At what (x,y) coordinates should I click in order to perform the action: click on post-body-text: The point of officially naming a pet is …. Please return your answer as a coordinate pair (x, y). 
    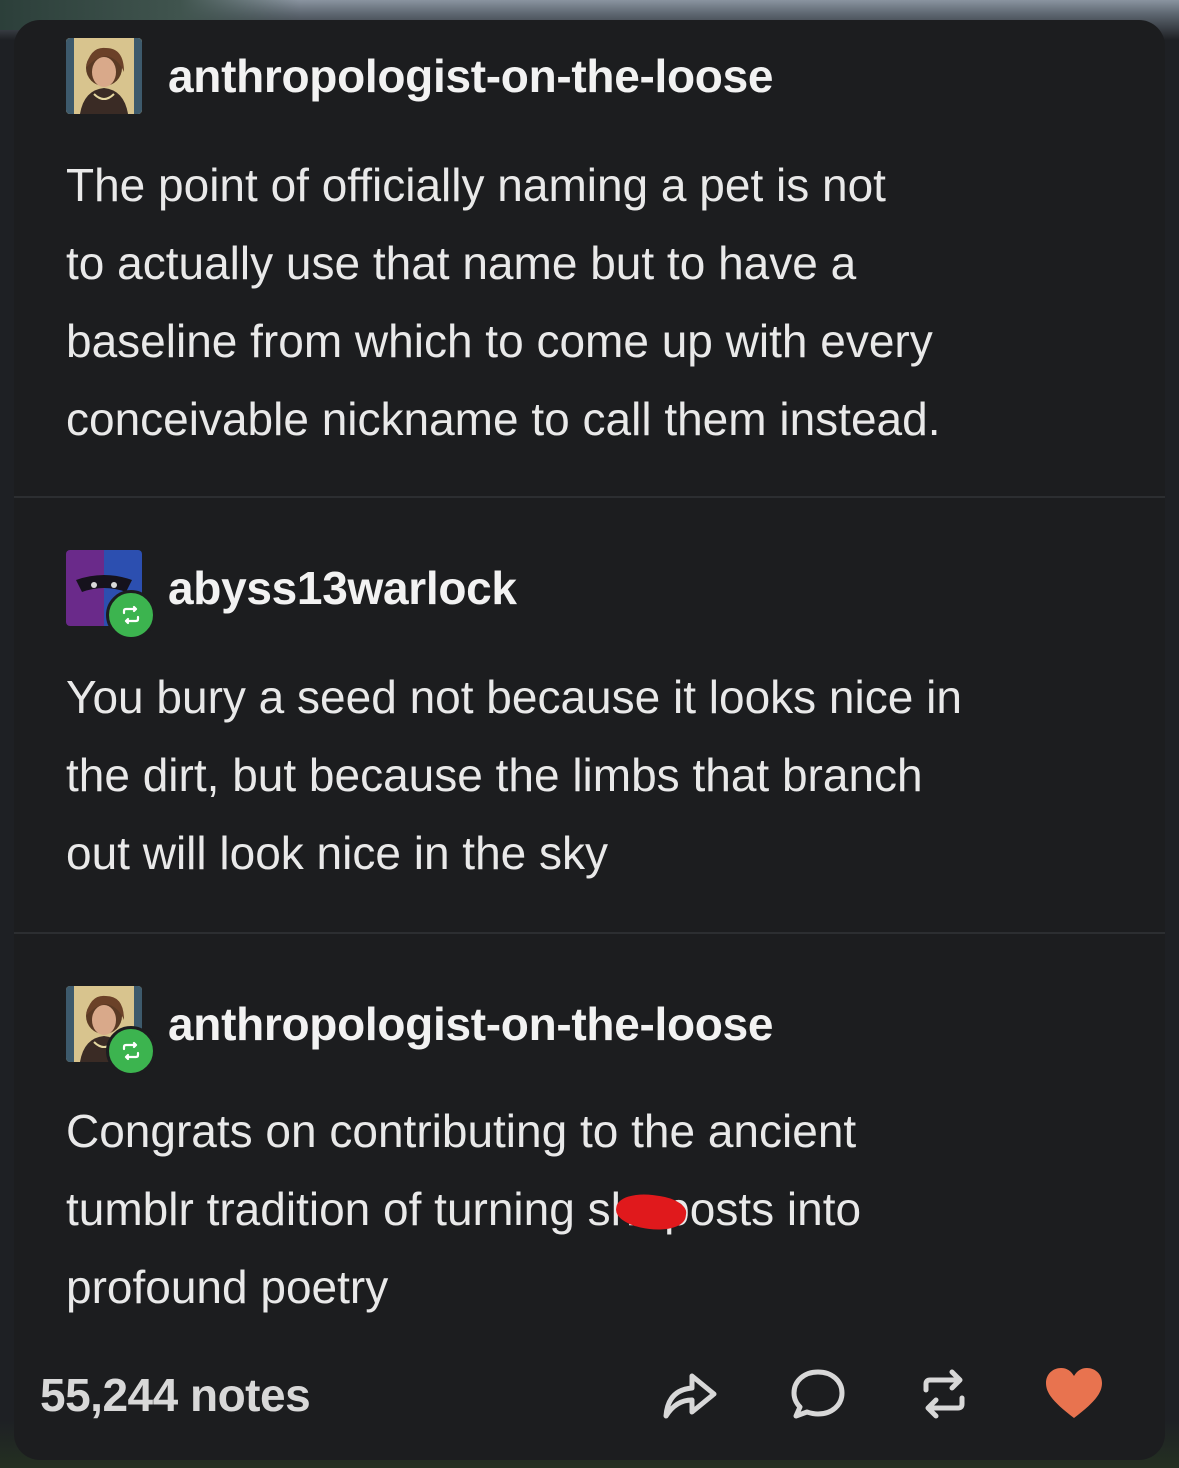
    Looking at the image, I should click on (503, 302).